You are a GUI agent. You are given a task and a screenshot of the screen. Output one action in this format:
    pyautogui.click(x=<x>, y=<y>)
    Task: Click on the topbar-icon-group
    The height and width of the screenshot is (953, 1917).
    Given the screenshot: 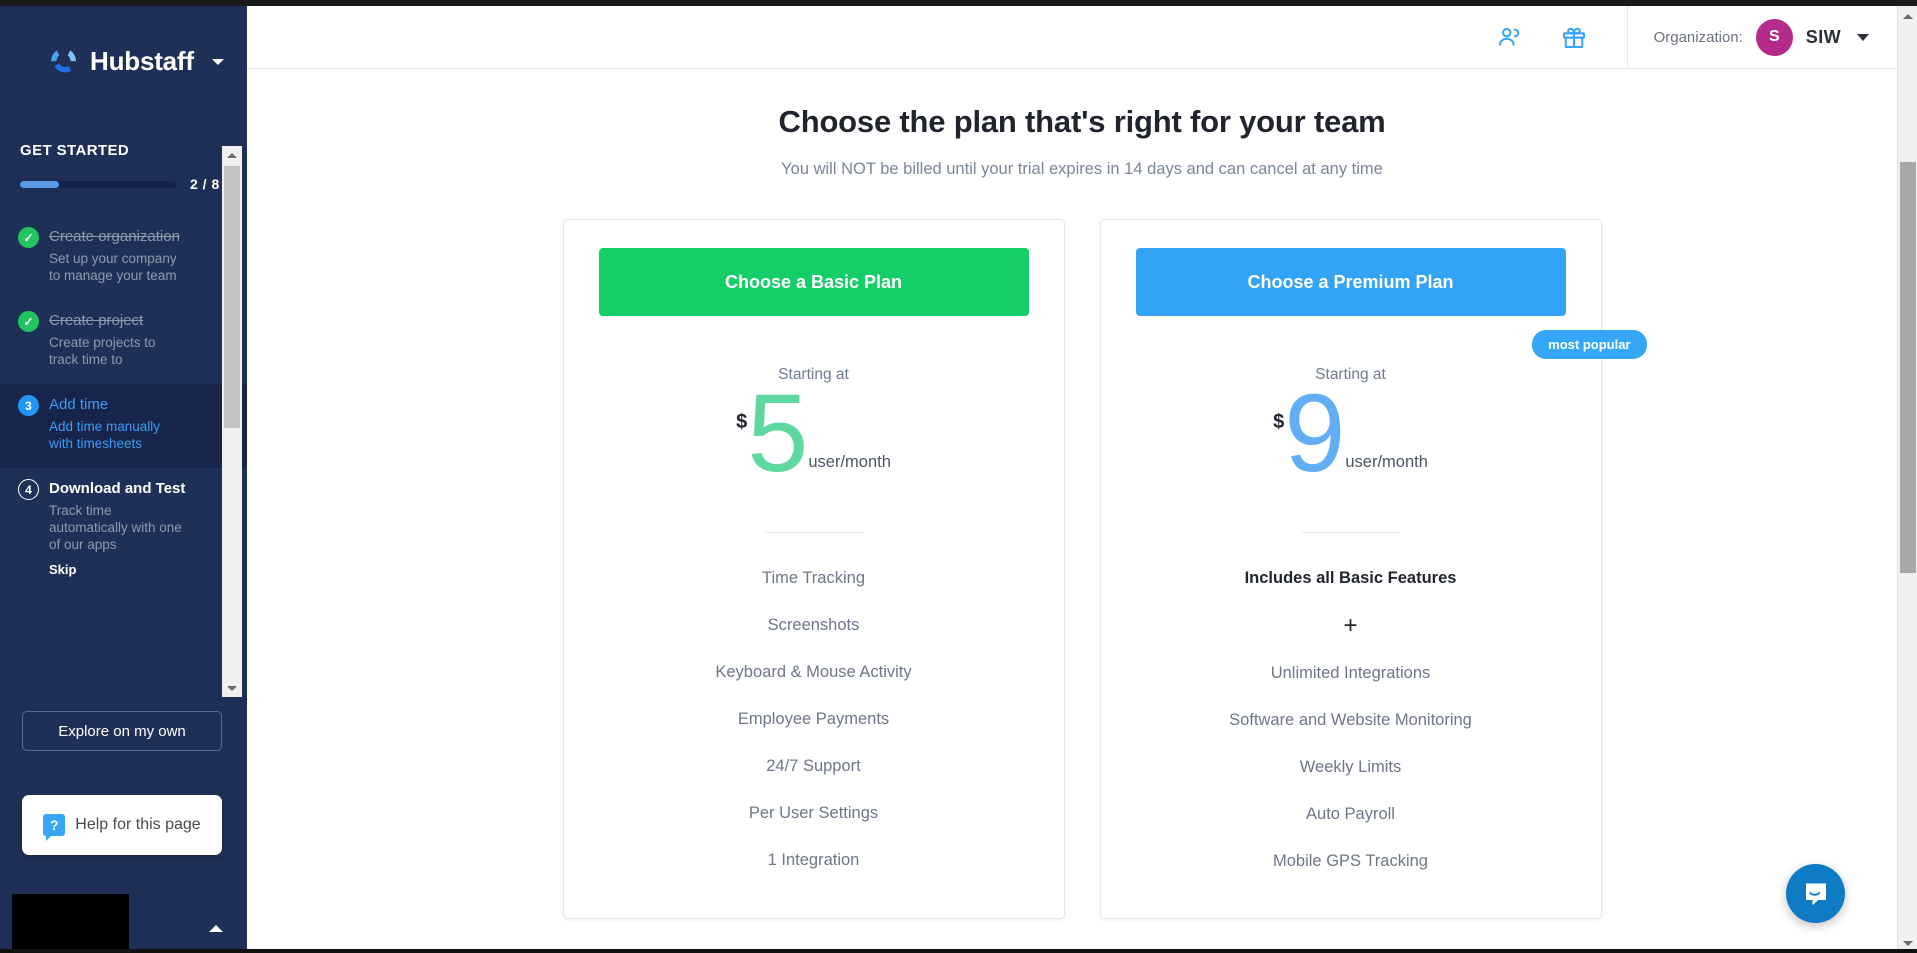 What is the action you would take?
    pyautogui.click(x=1562, y=37)
    